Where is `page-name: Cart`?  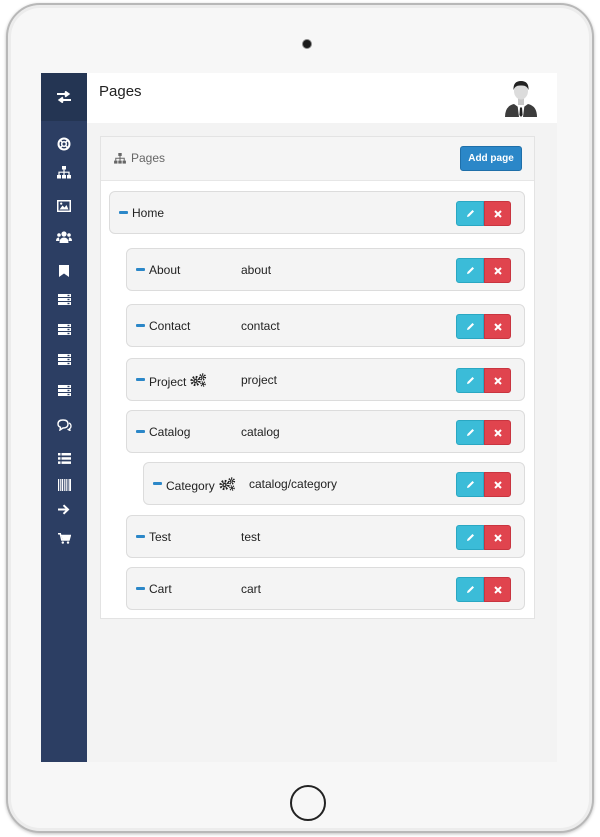
page-name: Cart is located at coordinates (160, 589).